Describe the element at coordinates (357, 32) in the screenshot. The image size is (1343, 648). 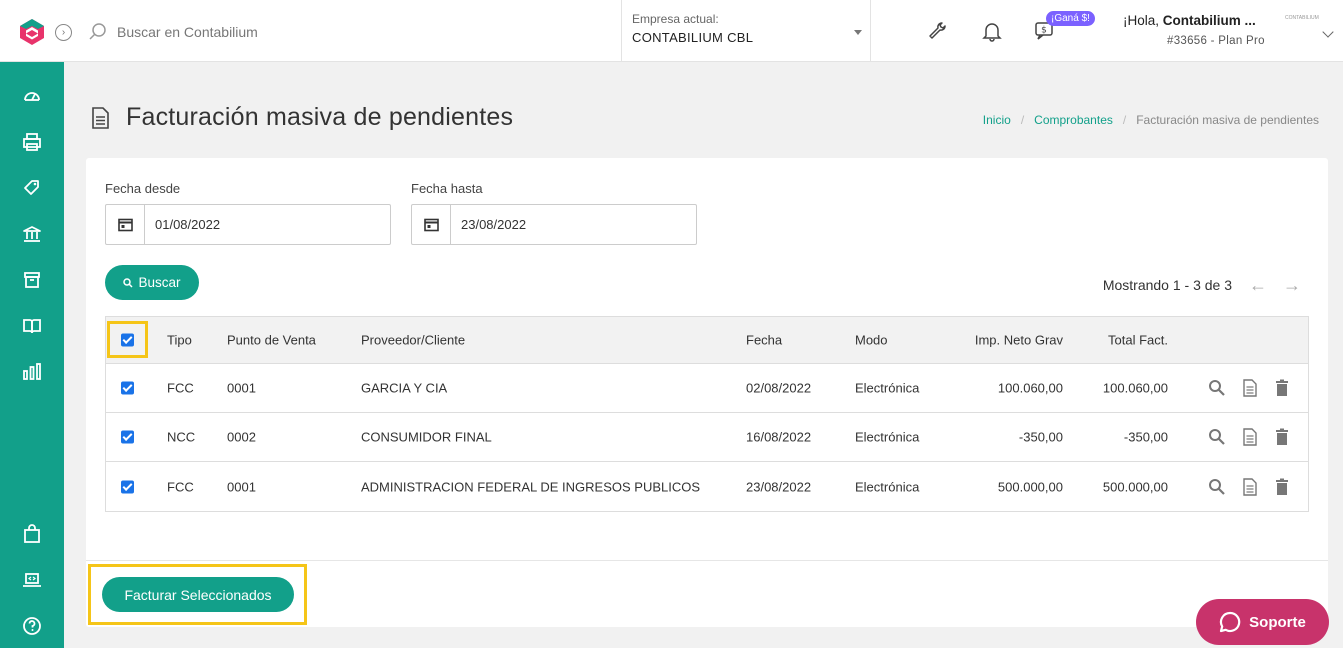
I see `search-input` at that location.